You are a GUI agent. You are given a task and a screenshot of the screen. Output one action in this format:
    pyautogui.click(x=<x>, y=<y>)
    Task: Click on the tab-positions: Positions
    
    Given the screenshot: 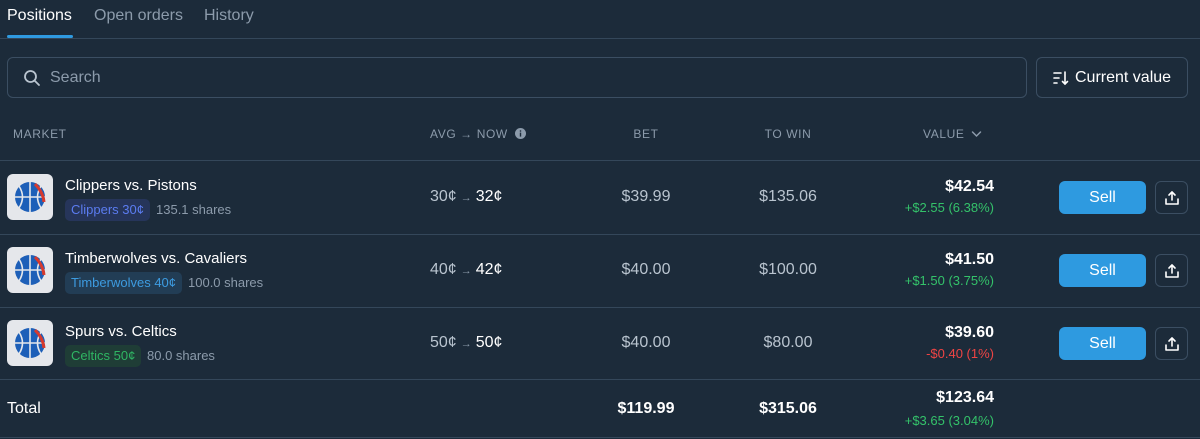 What is the action you would take?
    pyautogui.click(x=39, y=16)
    